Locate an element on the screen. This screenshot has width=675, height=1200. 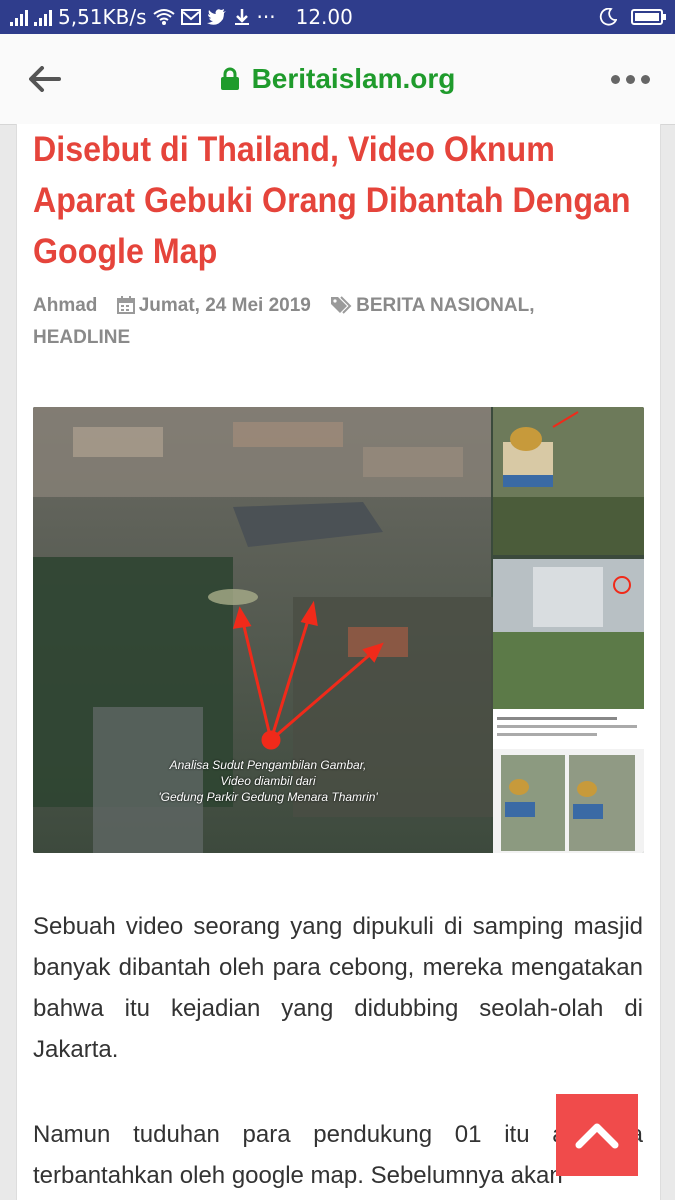
battery-icon is located at coordinates (648, 17).